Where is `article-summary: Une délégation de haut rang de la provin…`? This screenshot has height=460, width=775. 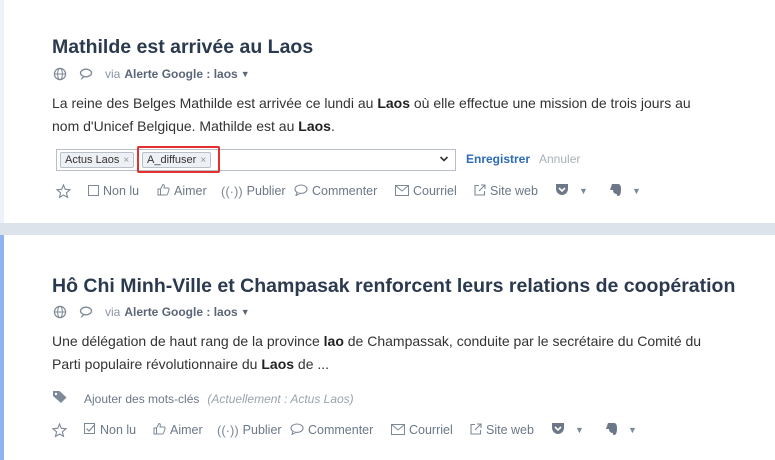 article-summary: Une délégation de haut rang de la provin… is located at coordinates (377, 352).